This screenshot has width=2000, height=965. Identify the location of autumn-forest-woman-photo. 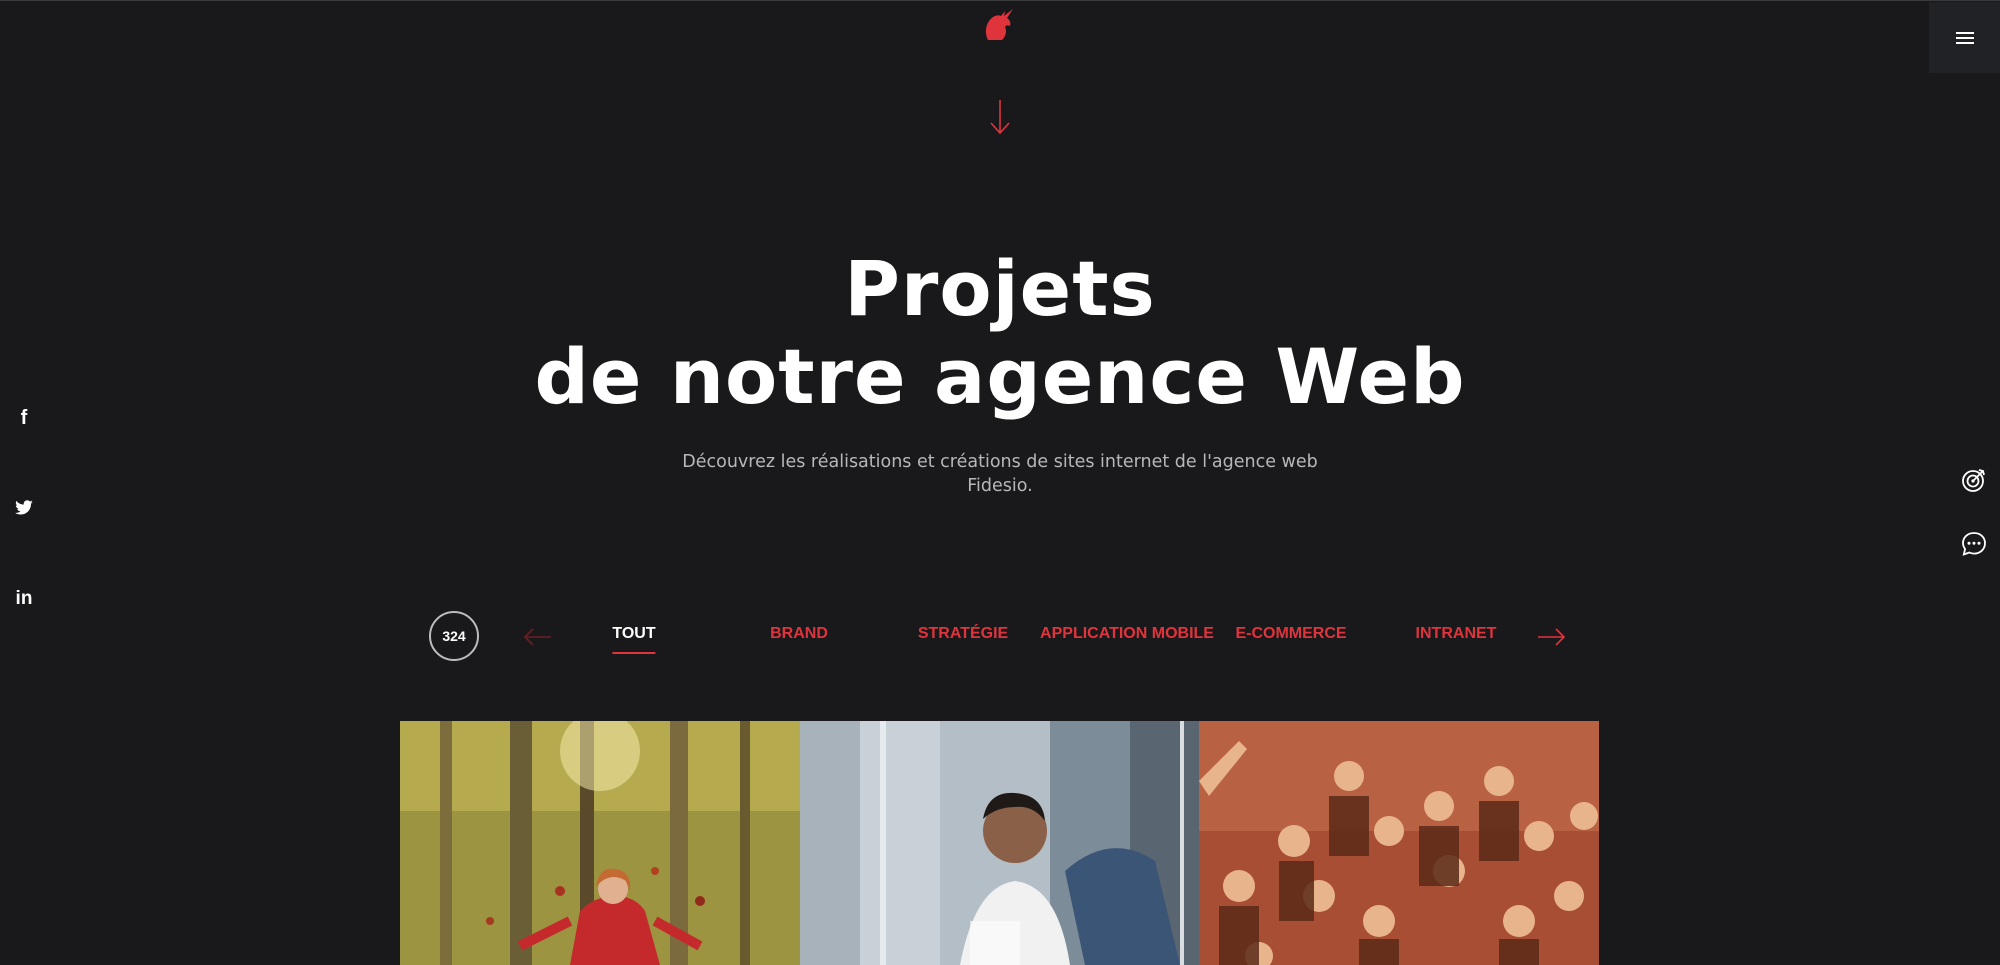
(600, 843).